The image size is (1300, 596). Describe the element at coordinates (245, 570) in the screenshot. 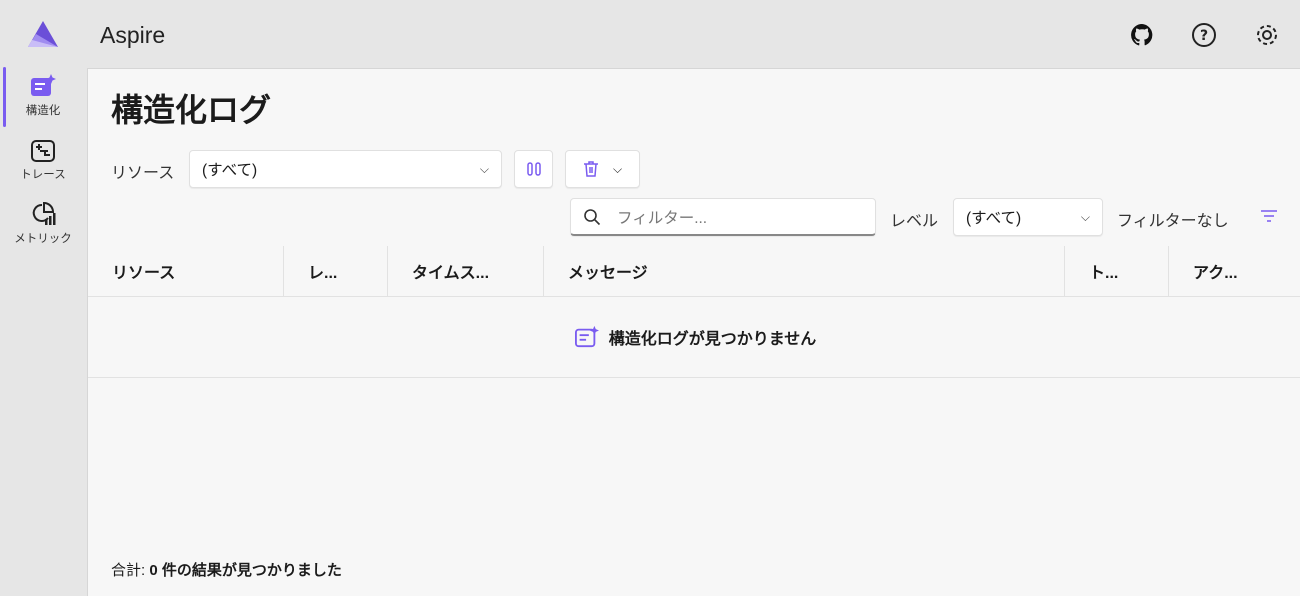

I see `total-count: 0 件の結果が見つかりました` at that location.